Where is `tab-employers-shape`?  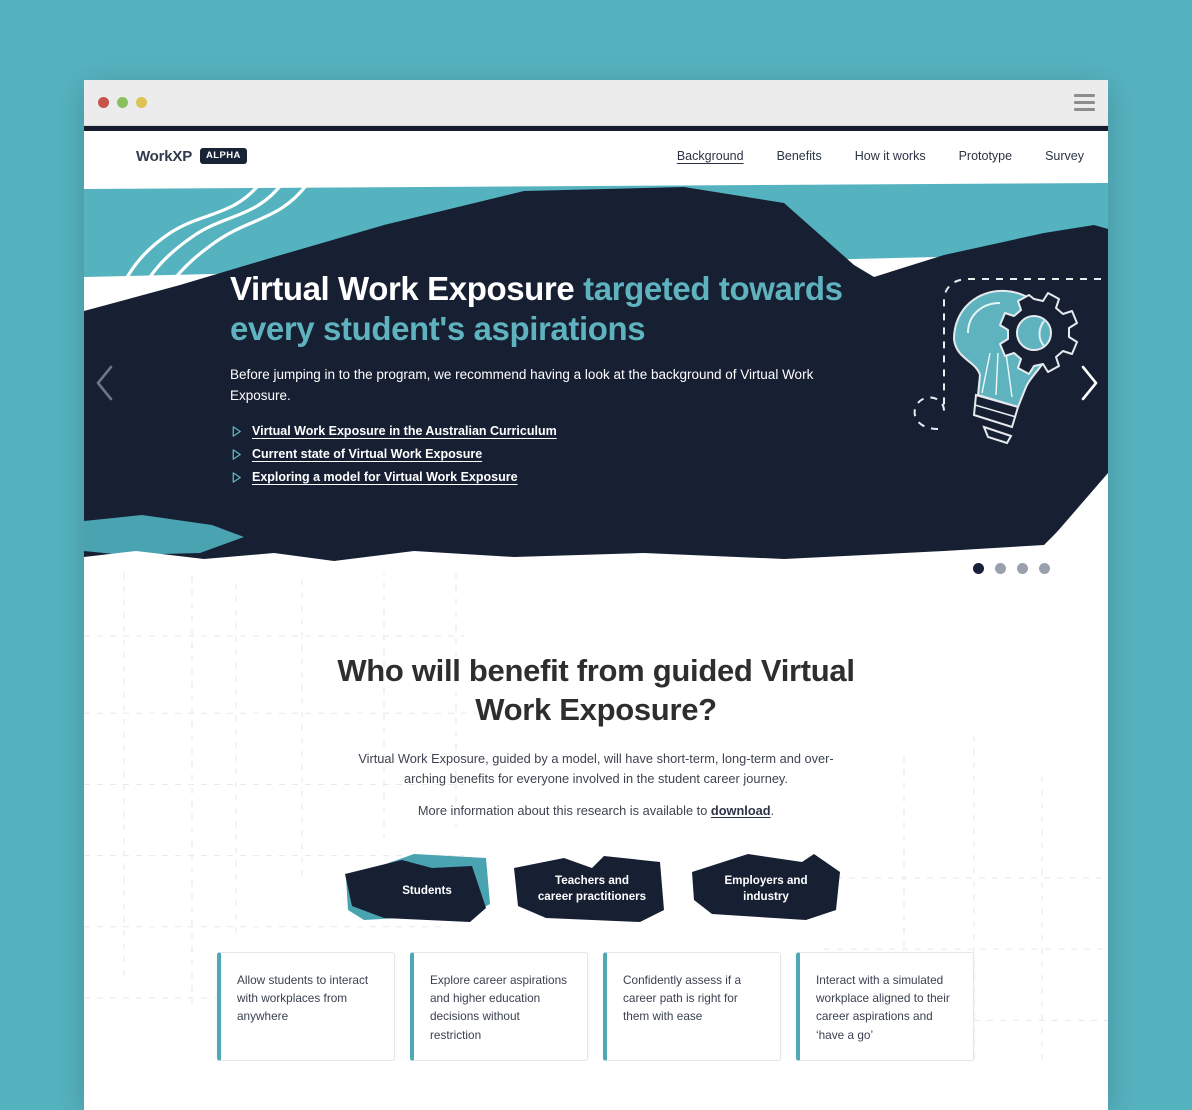 tab-employers-shape is located at coordinates (766, 886).